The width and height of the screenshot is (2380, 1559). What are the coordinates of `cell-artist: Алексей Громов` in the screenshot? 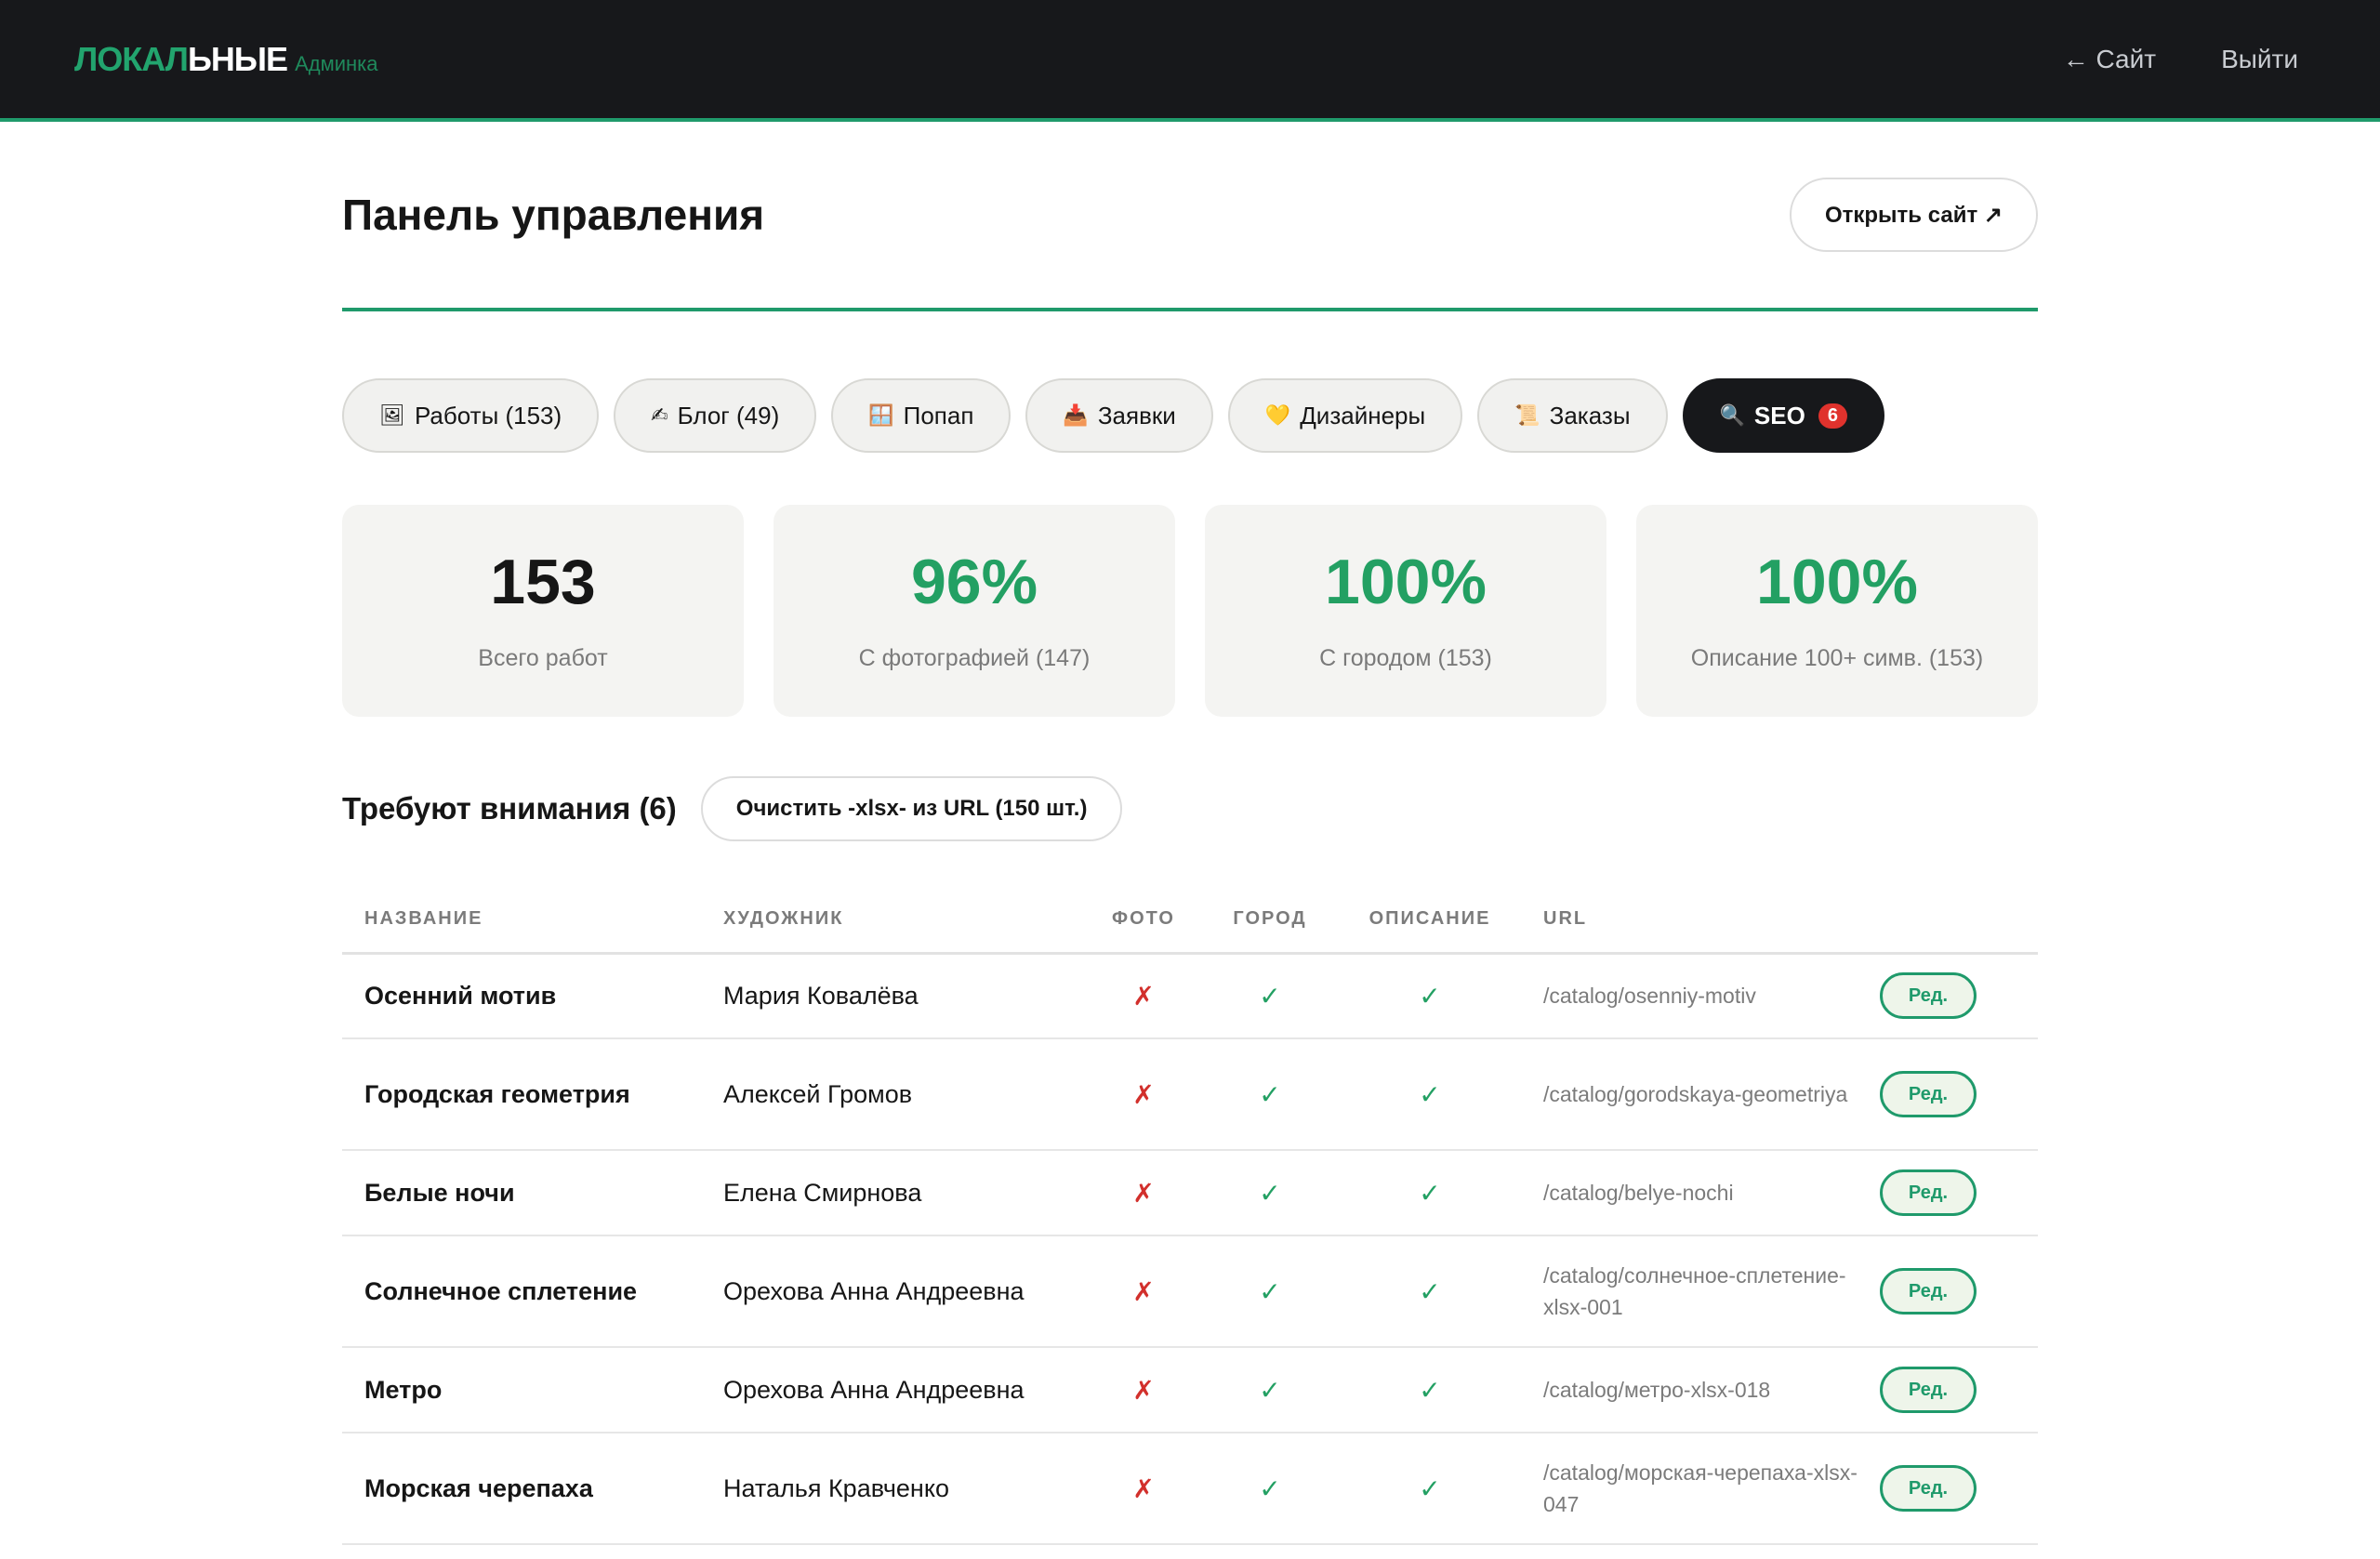 It's located at (893, 1094).